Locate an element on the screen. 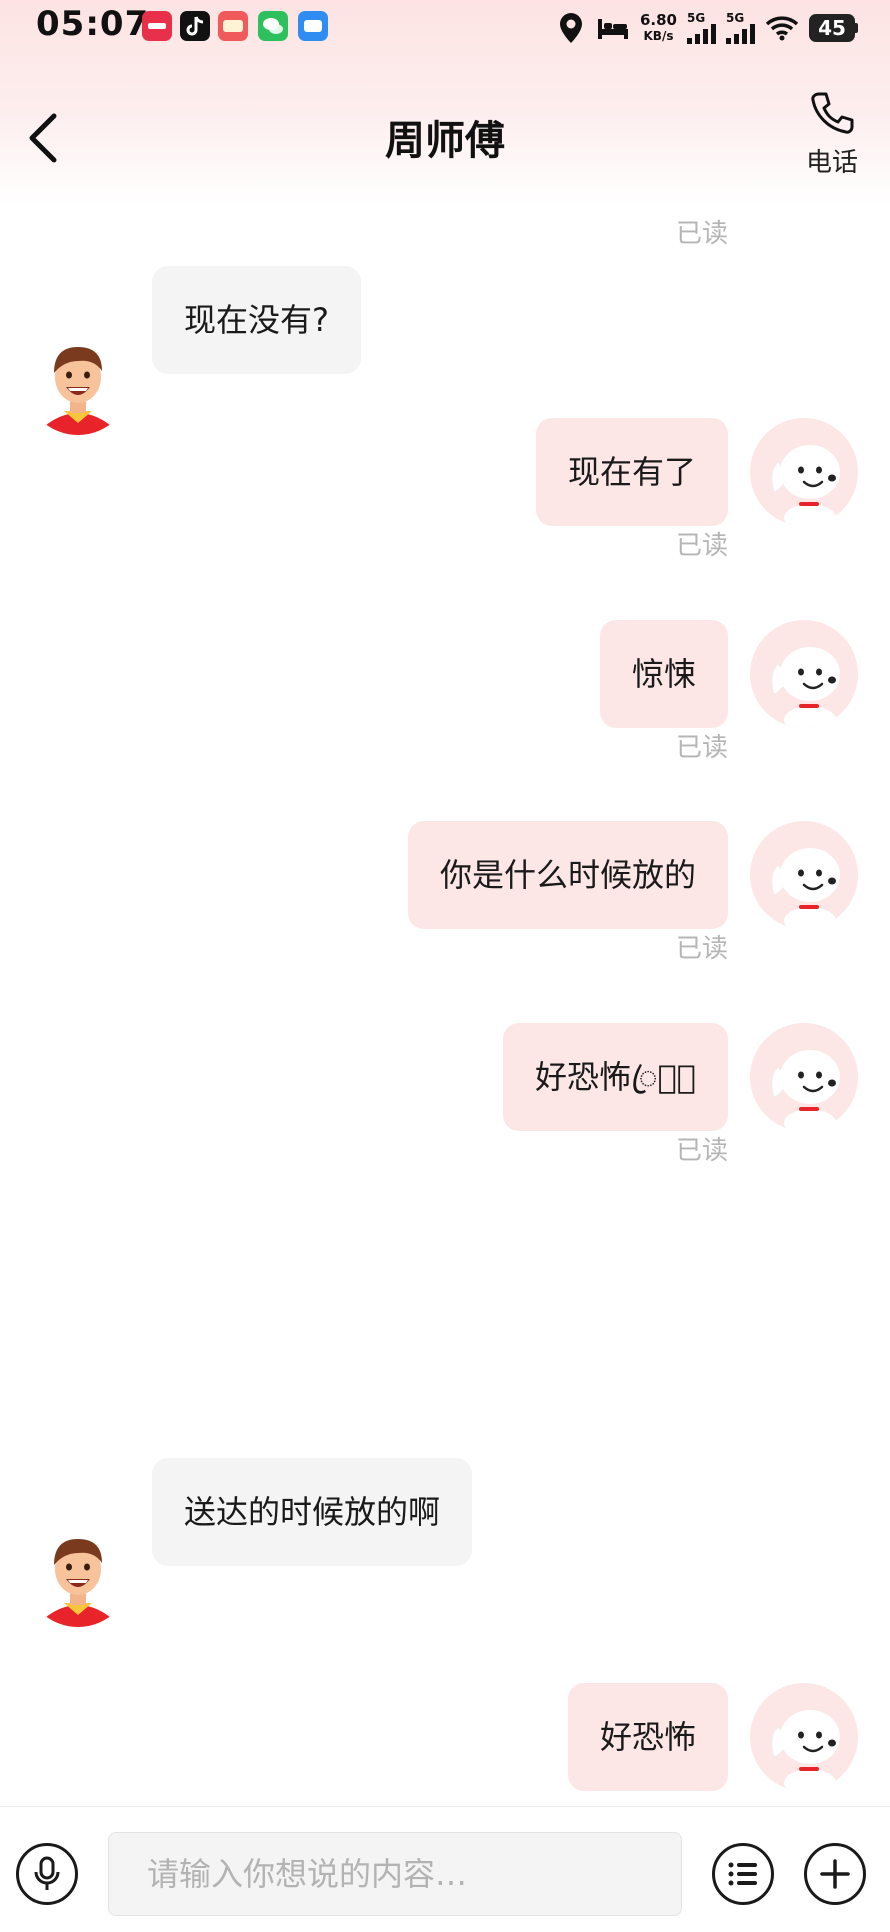  battery-indicator: 45 is located at coordinates (833, 28).